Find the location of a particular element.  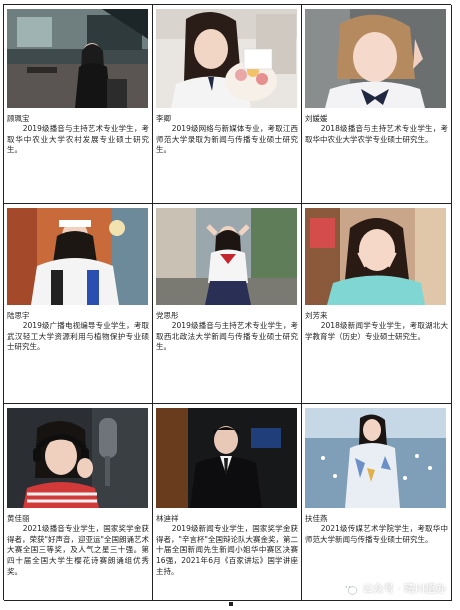

profile-name: 刘芳来 is located at coordinates (316, 315).